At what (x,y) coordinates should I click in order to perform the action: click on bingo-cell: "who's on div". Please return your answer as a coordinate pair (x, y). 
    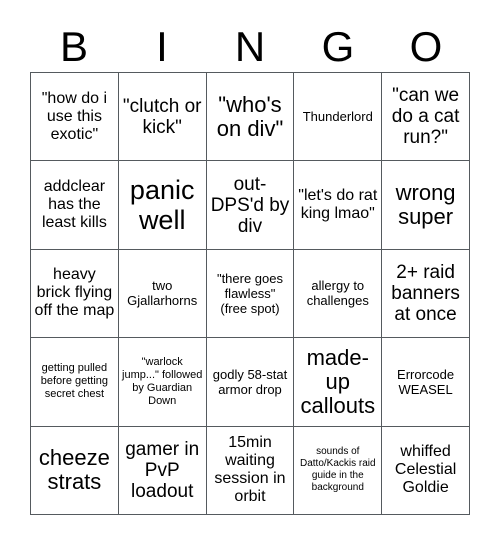
    Looking at the image, I should click on (250, 117).